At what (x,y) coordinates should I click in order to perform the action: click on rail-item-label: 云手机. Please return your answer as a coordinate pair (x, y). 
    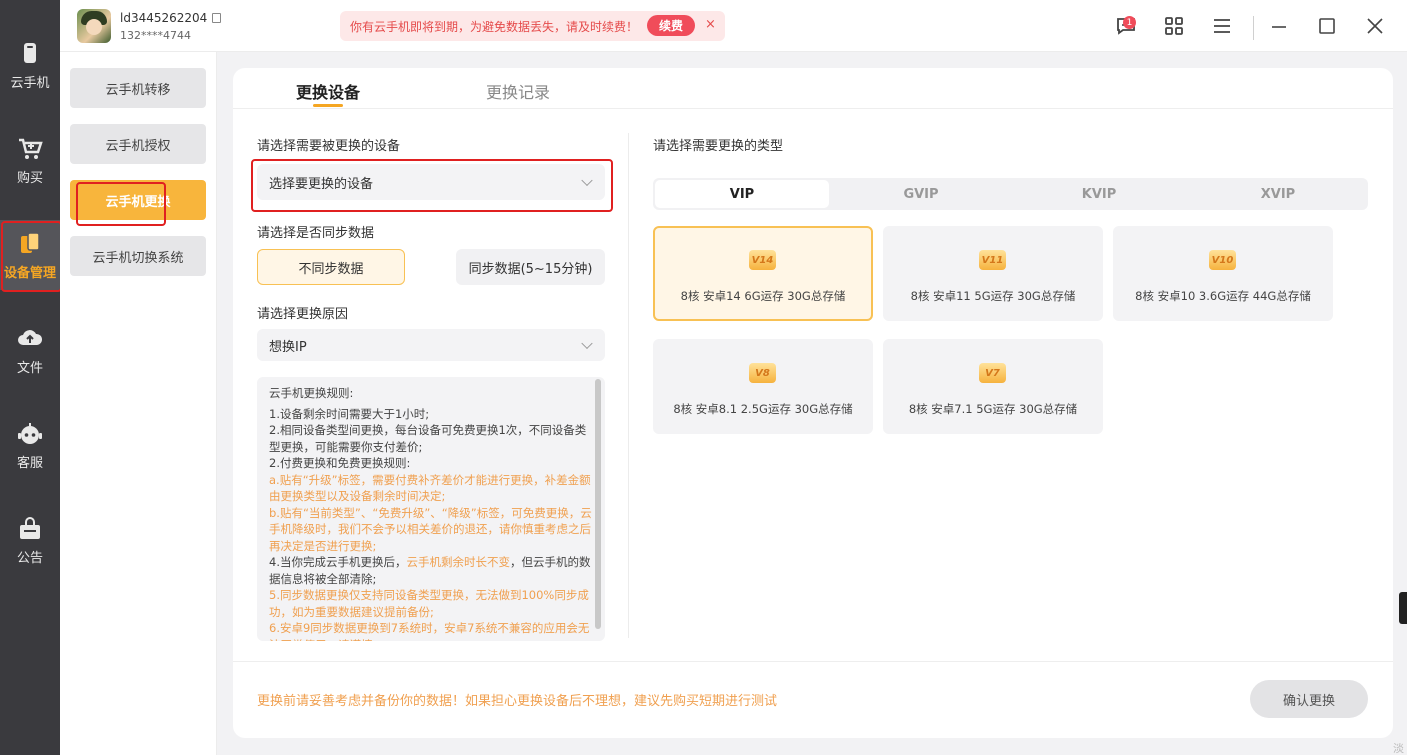
    Looking at the image, I should click on (30, 83).